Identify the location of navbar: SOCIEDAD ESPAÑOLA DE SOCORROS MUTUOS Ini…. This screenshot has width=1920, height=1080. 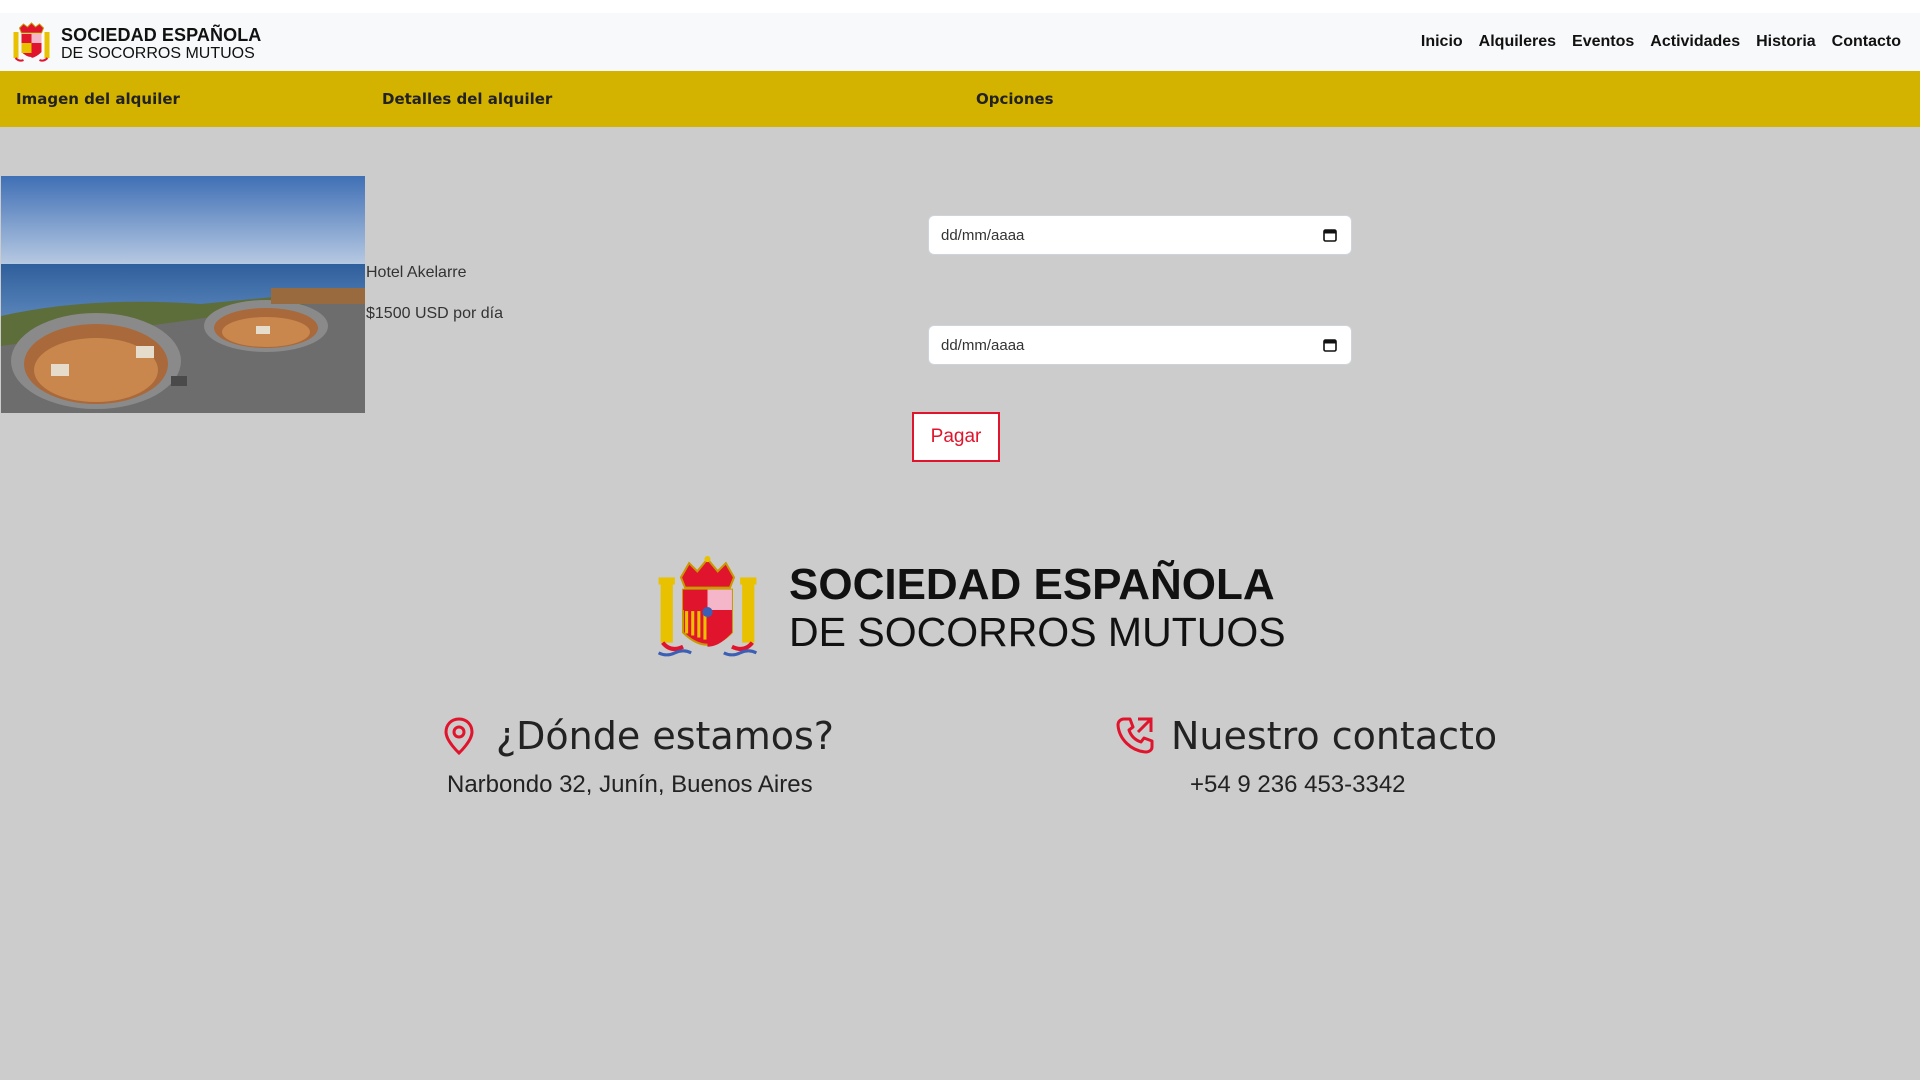
(960, 42).